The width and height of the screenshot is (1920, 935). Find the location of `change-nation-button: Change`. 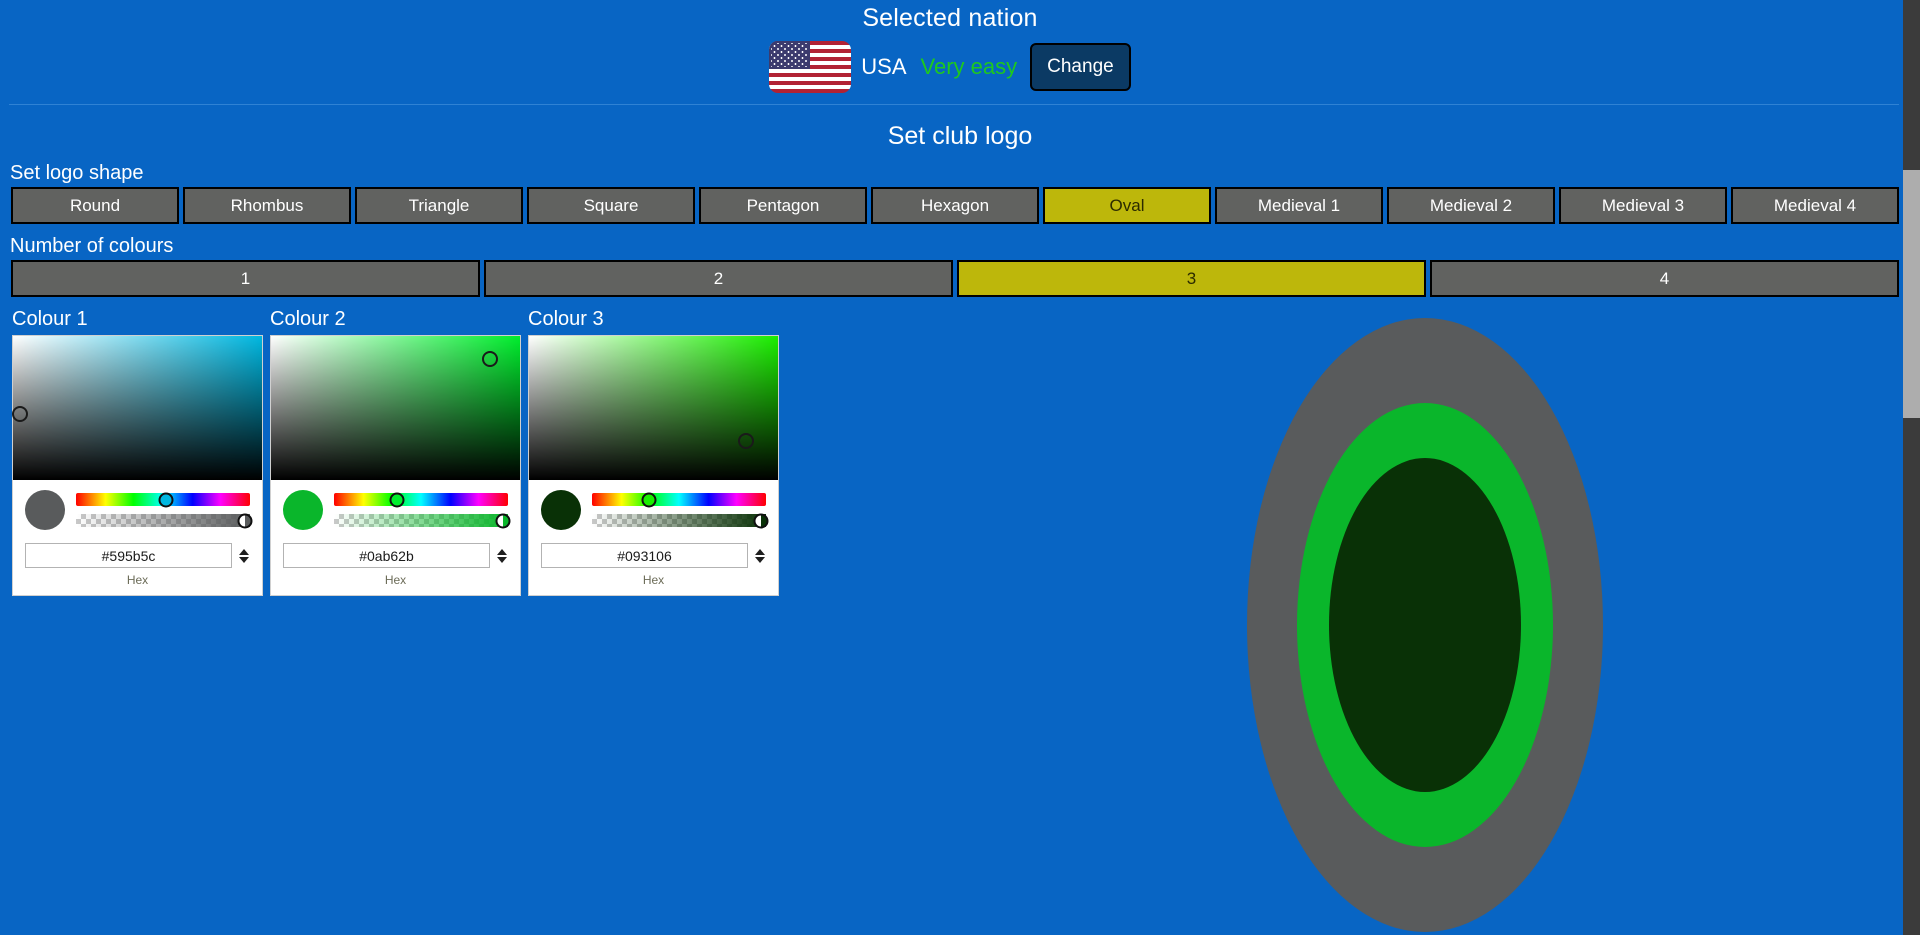

change-nation-button: Change is located at coordinates (1080, 67).